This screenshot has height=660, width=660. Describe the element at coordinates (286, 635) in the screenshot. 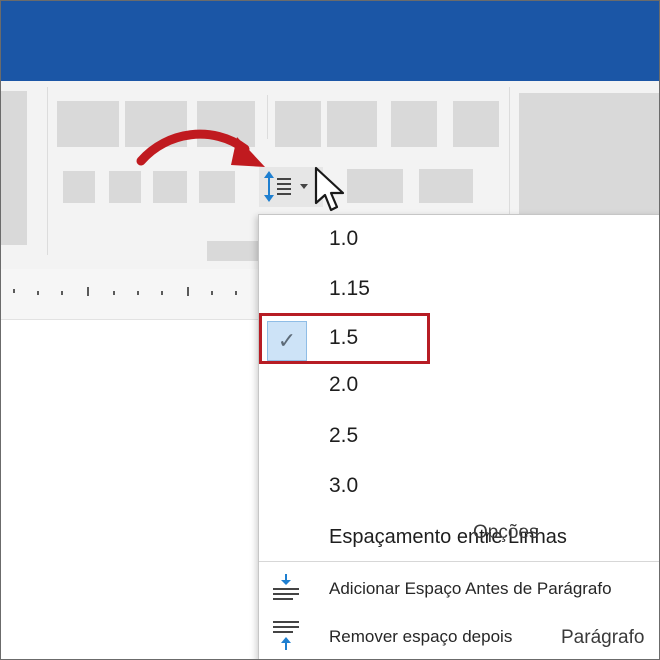

I see `remove-space-after-icon` at that location.